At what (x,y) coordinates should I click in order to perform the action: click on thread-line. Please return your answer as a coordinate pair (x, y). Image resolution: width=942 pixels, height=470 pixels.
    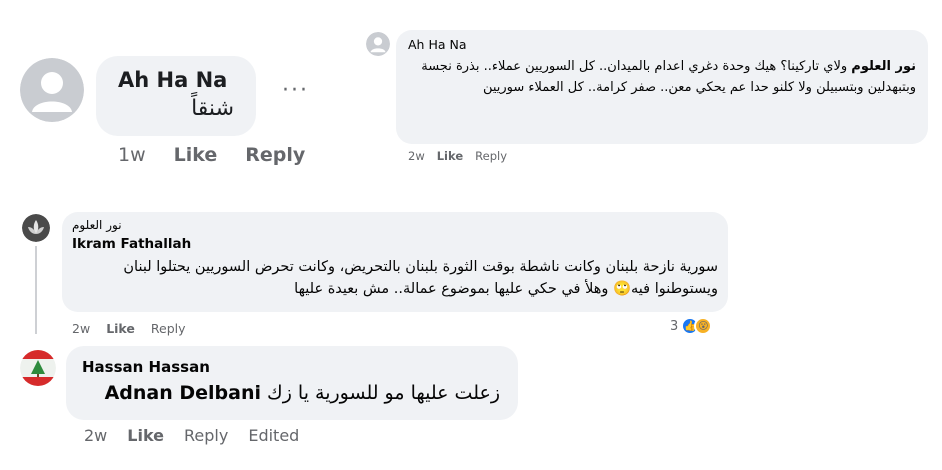
    Looking at the image, I should click on (36, 290).